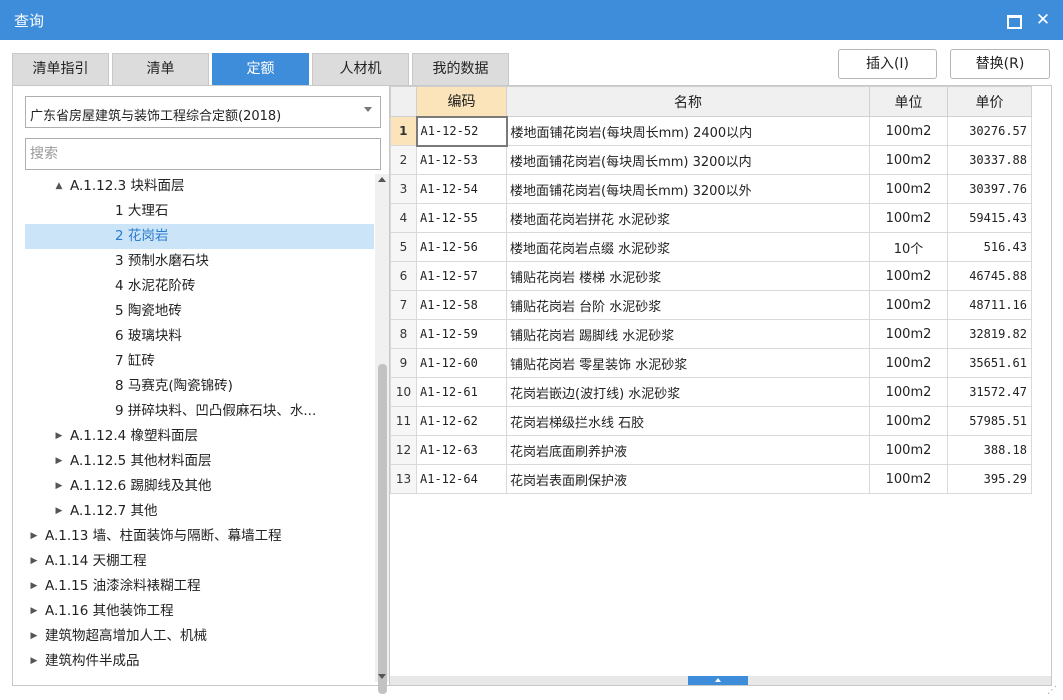 The image size is (1063, 700). I want to click on row-number: 4, so click(403, 218).